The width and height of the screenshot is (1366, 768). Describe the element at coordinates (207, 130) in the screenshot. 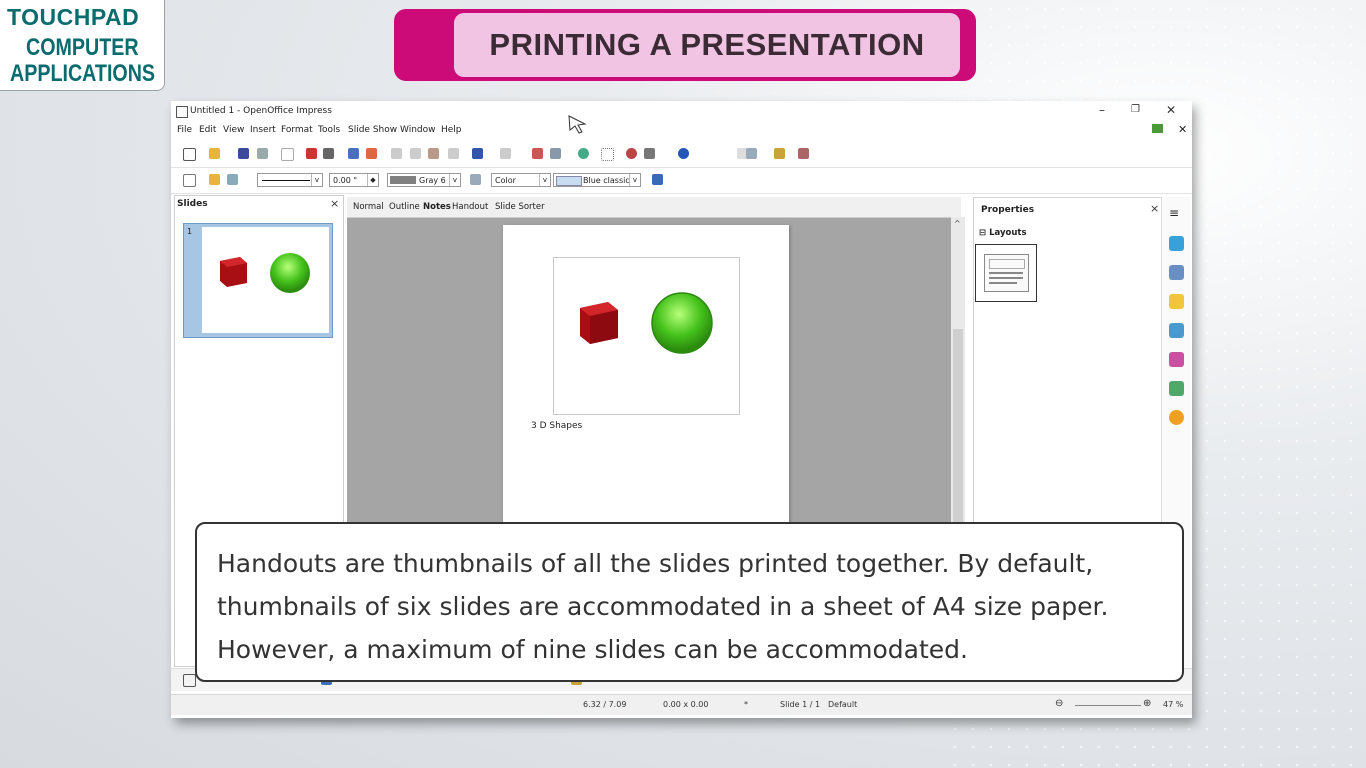

I see `menu-edit: Edit` at that location.